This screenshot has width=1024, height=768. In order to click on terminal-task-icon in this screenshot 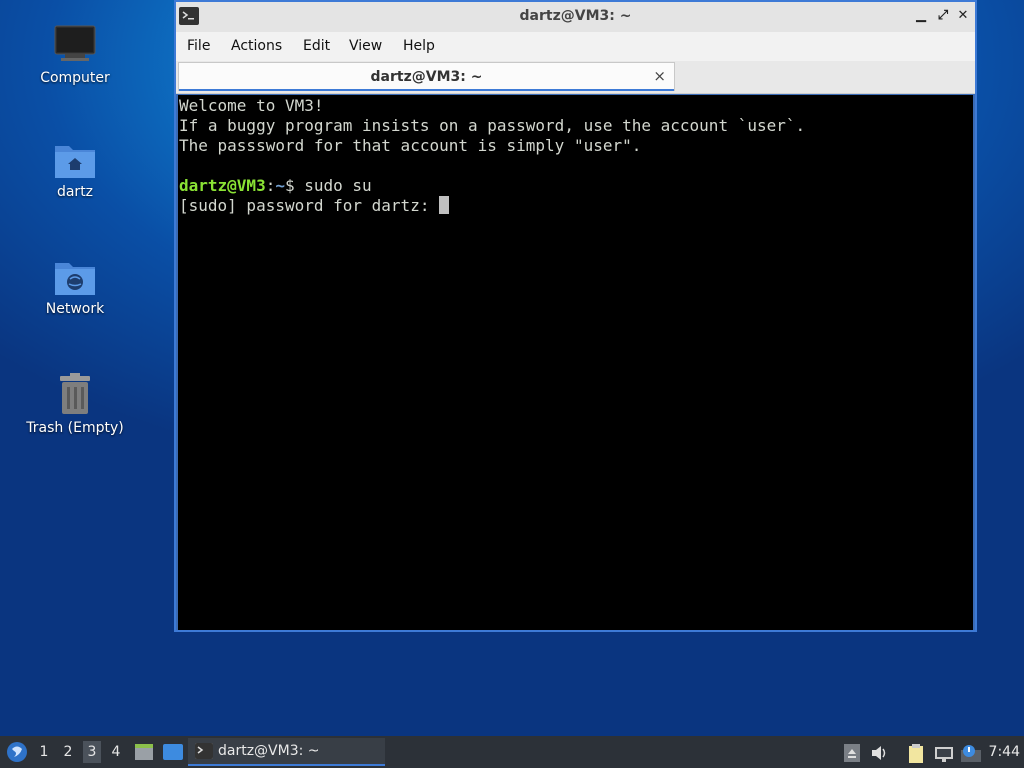, I will do `click(204, 751)`.